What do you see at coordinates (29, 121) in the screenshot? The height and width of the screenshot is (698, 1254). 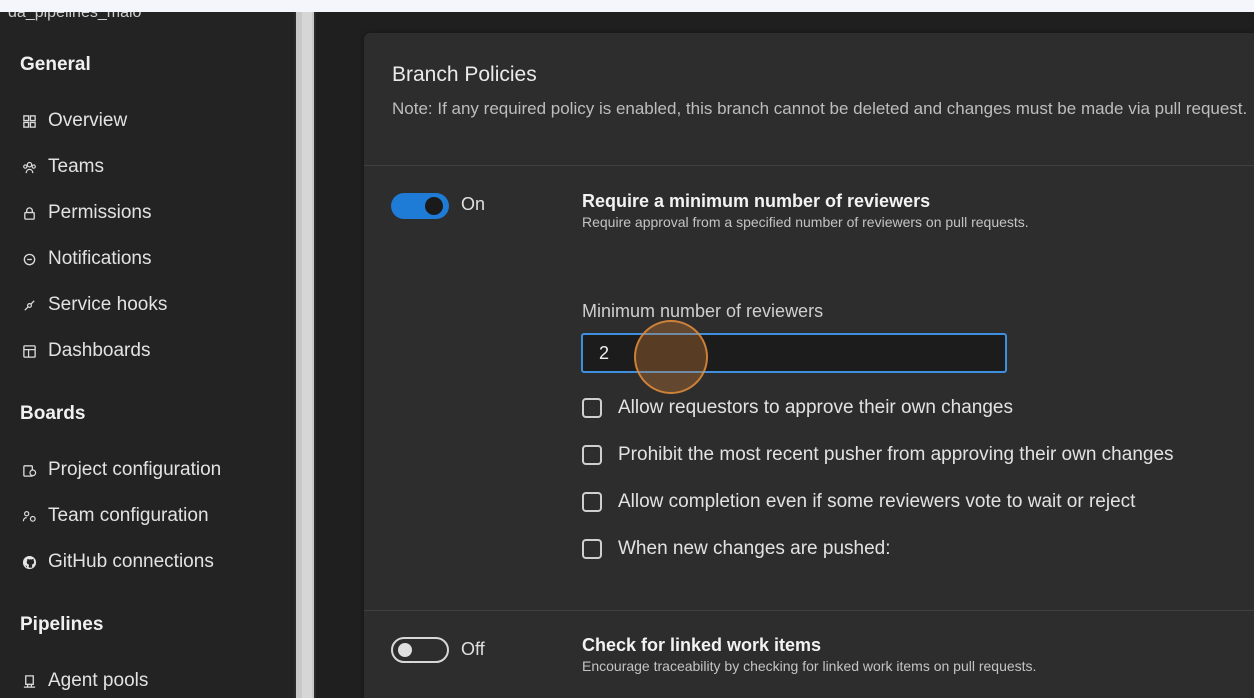 I see `overview-icon` at bounding box center [29, 121].